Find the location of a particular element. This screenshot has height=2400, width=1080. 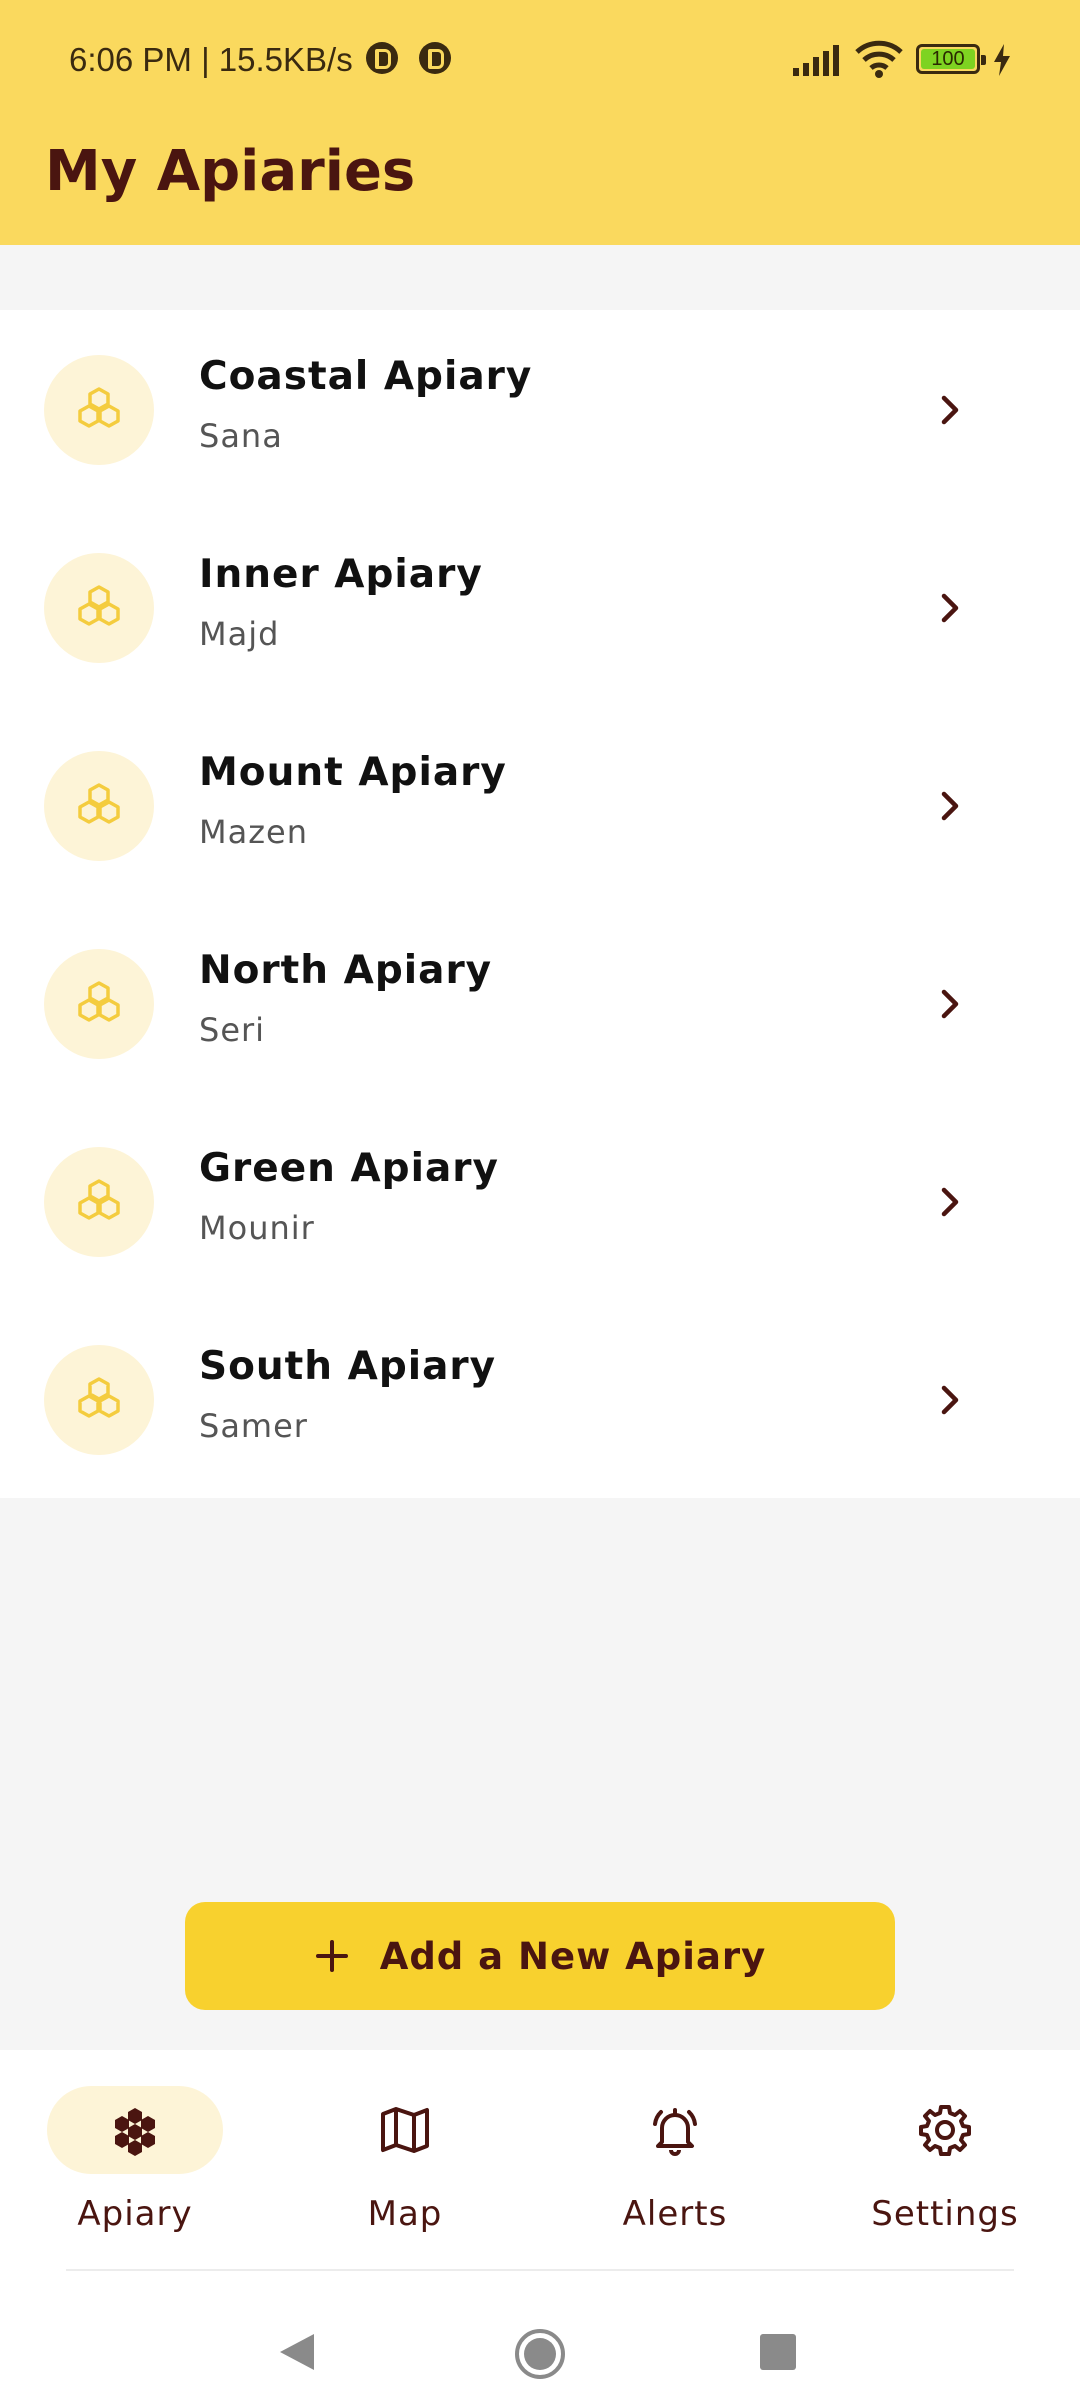

map-icon is located at coordinates (405, 2130).